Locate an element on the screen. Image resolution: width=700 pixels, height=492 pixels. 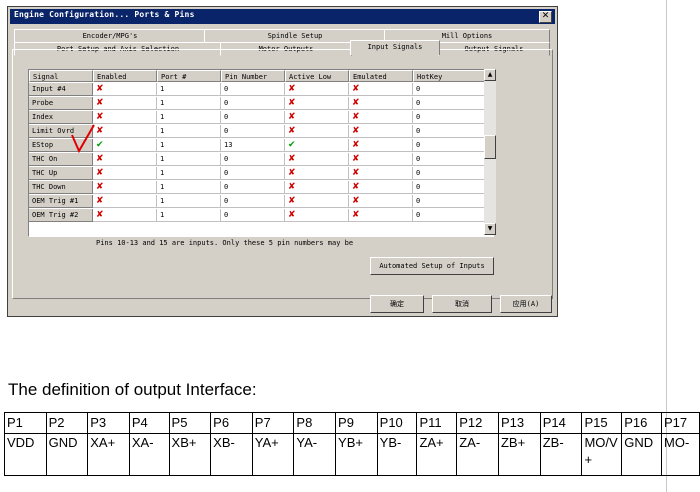
table-row: THC On ✘ 1 0 ✘ ✘ 0 is located at coordinates (261, 159).